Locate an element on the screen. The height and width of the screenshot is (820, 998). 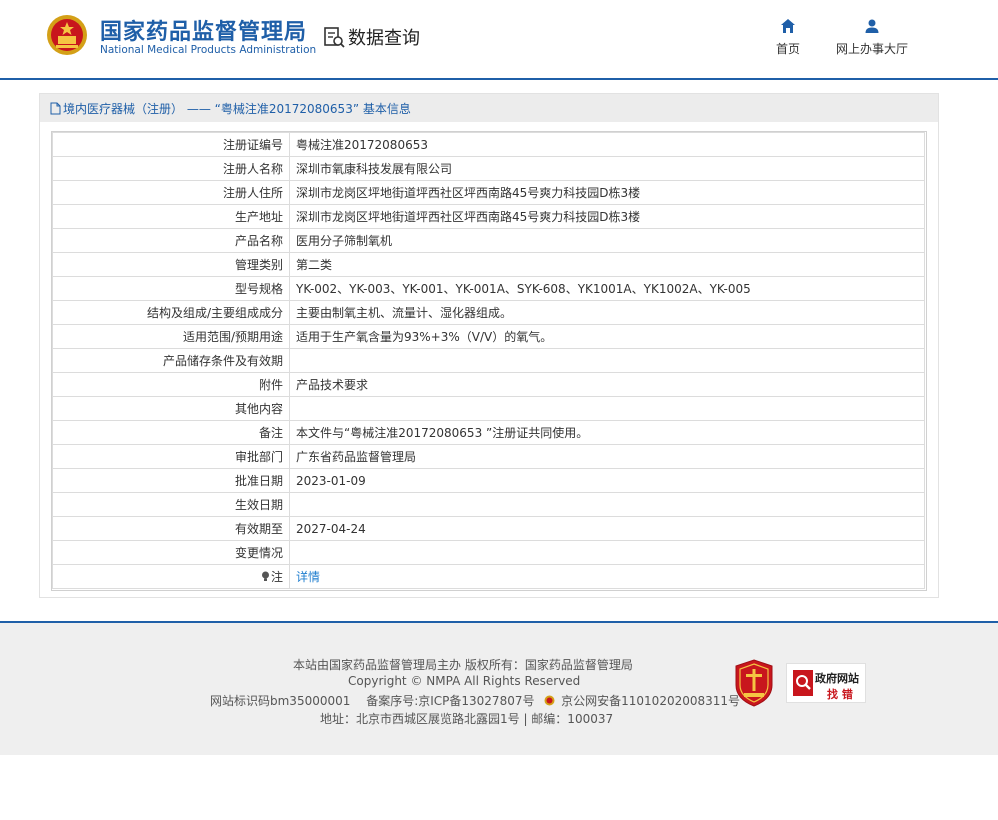
find-error-label: 找 错 is located at coordinates (840, 694).